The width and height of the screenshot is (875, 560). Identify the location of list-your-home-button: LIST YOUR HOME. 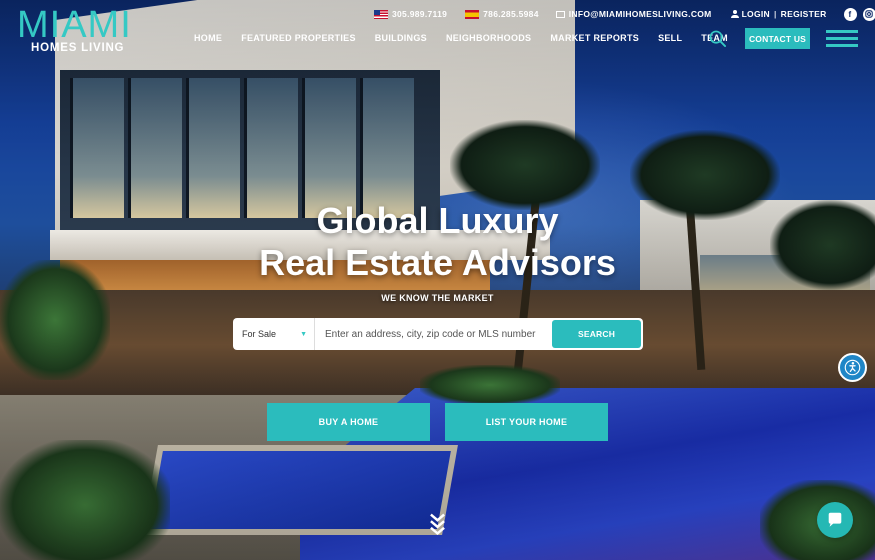
(526, 422).